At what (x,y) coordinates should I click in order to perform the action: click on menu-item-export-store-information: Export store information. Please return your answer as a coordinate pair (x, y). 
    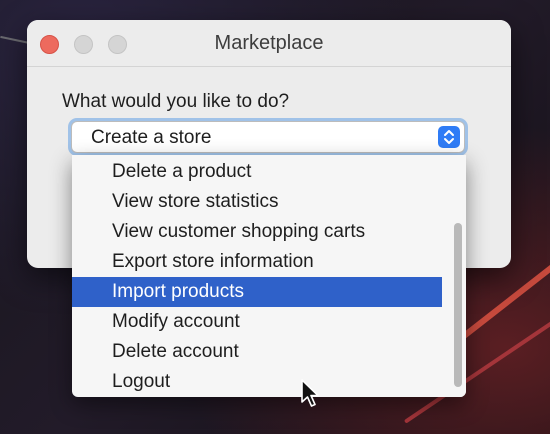
    Looking at the image, I should click on (257, 262).